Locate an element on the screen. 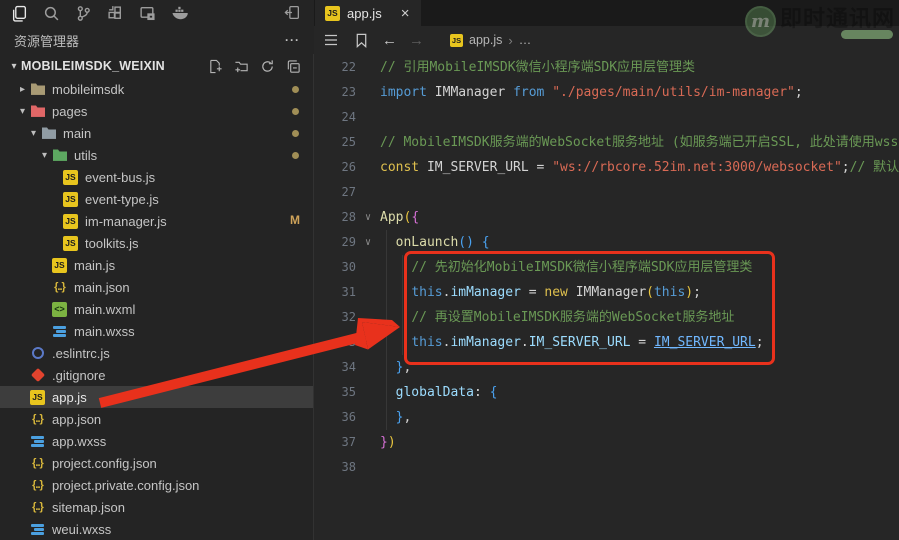 The width and height of the screenshot is (899, 540). more-actions-icon: ··· is located at coordinates (292, 40).